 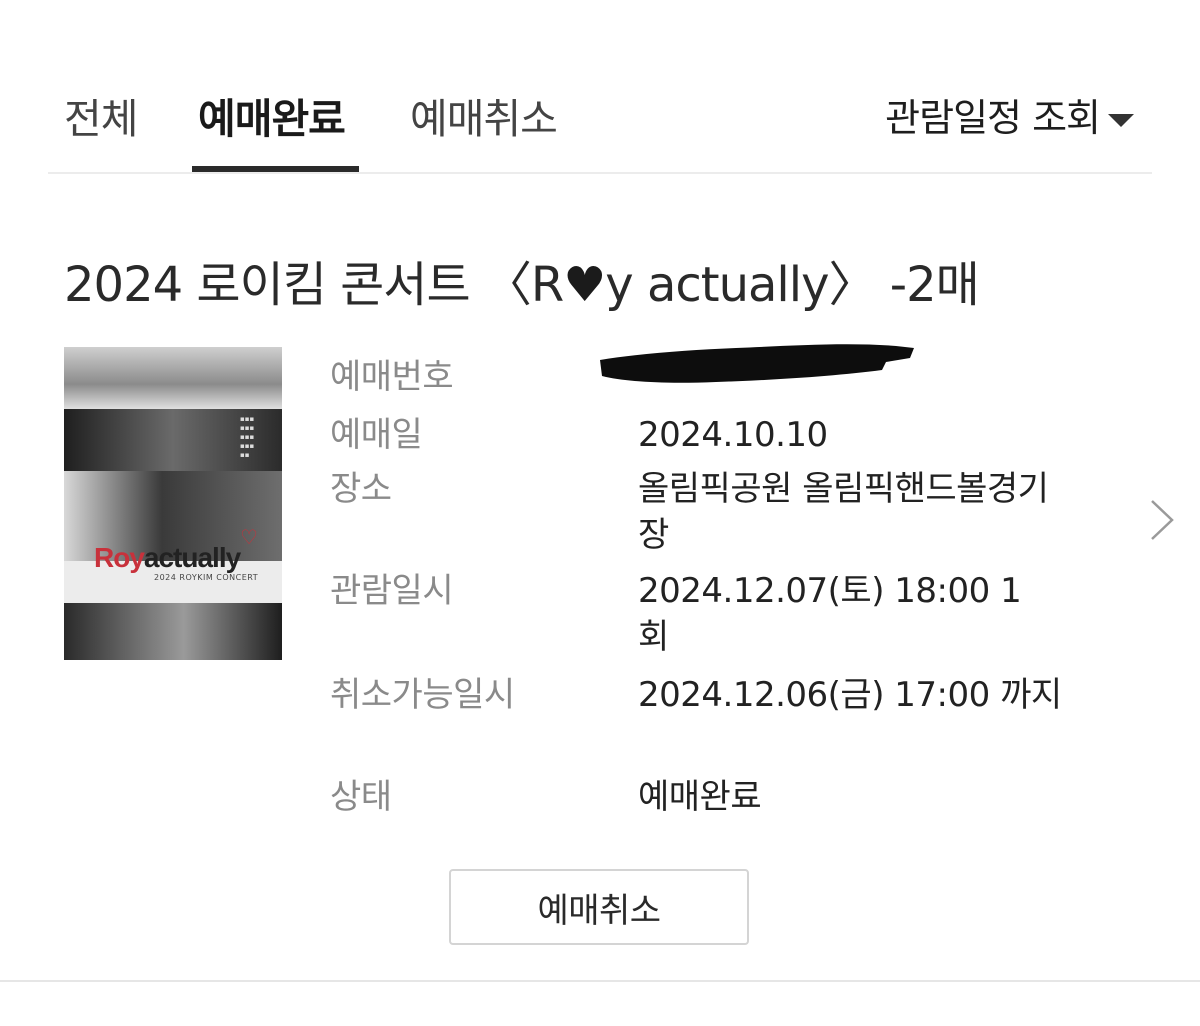 What do you see at coordinates (314, 285) in the screenshot?
I see `title-prefix: 2024 로이킴 콘서트 〈R` at bounding box center [314, 285].